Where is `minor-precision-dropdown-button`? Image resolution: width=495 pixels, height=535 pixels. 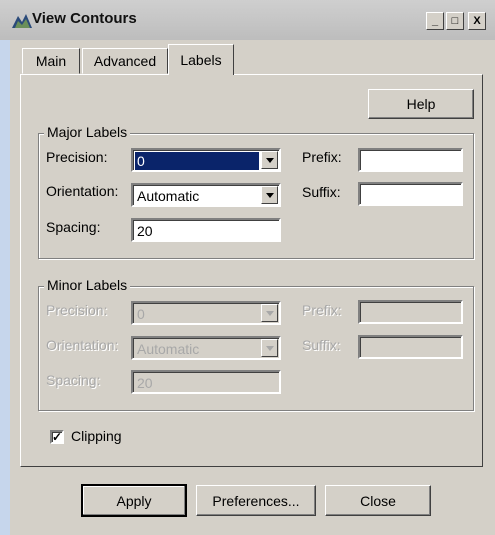
minor-precision-dropdown-button is located at coordinates (269, 313).